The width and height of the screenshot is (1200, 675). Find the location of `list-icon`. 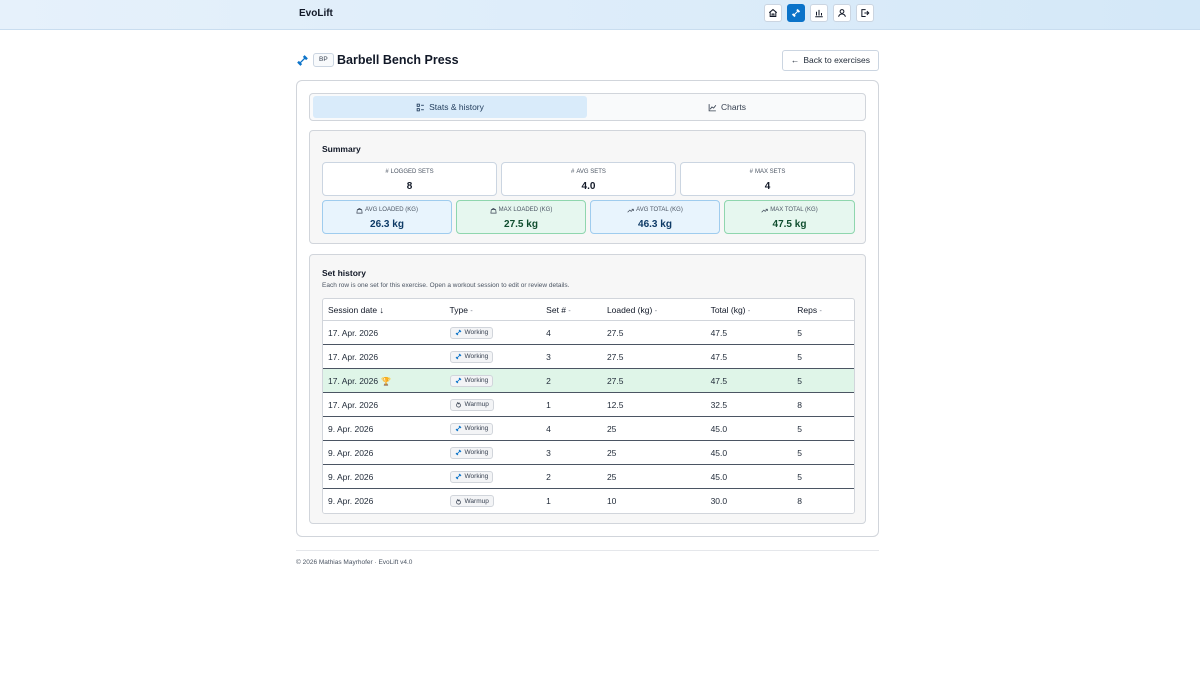

list-icon is located at coordinates (420, 107).